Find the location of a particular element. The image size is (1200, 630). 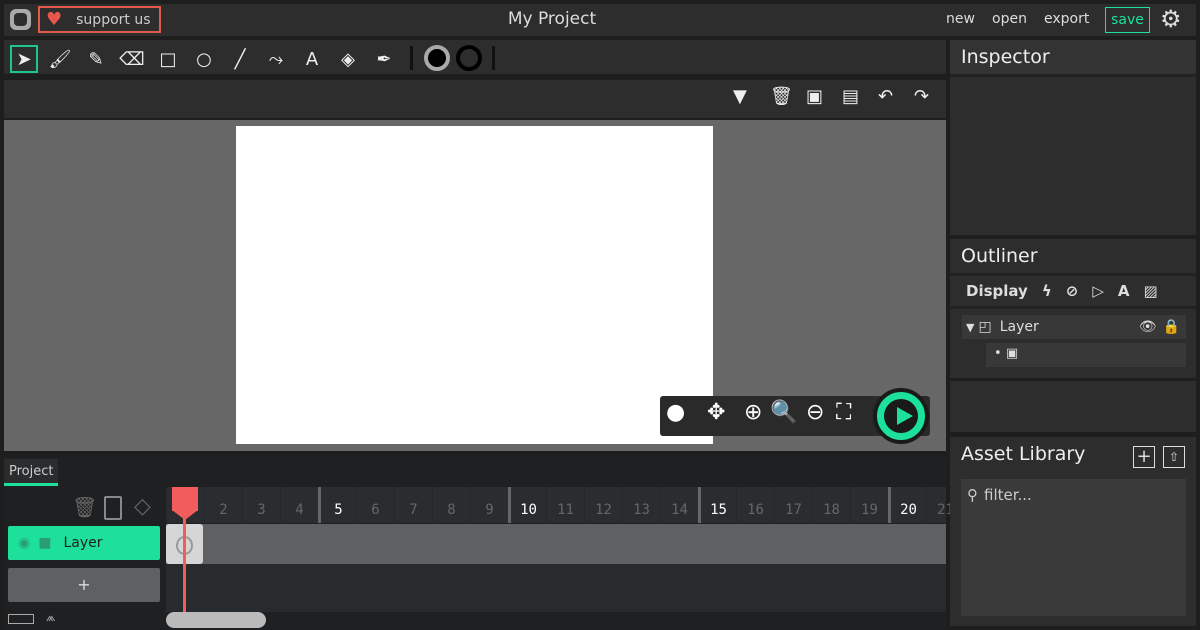

paste-icon: ▤ is located at coordinates (850, 96).